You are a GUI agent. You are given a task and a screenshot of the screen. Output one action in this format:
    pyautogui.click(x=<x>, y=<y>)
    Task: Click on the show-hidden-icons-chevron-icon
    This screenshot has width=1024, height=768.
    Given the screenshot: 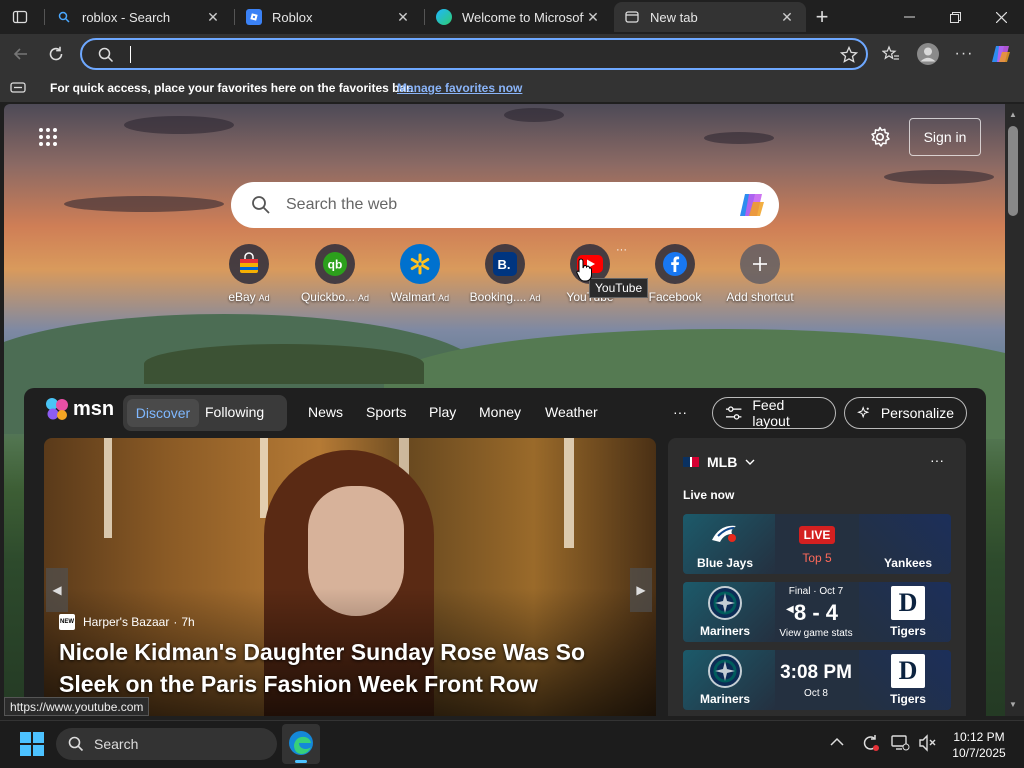 What is the action you would take?
    pyautogui.click(x=837, y=742)
    